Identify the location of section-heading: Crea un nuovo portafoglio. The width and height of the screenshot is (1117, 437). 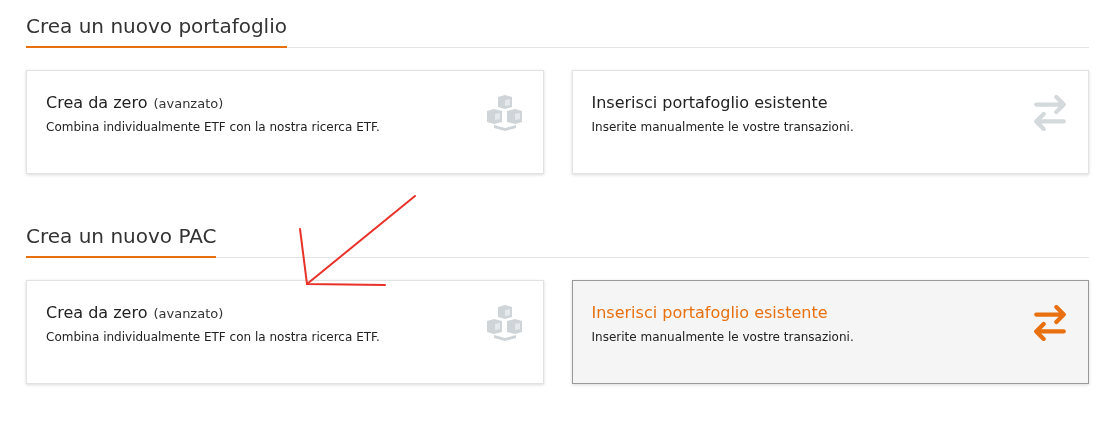
(156, 31).